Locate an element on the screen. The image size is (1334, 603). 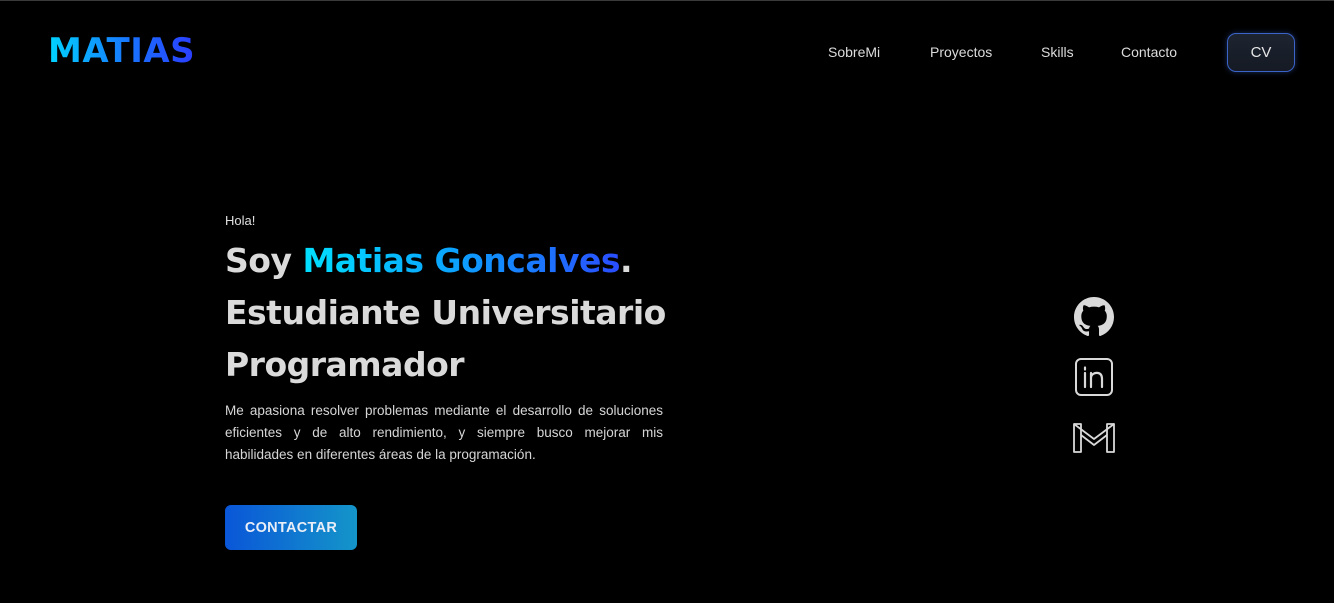
github-link is located at coordinates (1094, 319).